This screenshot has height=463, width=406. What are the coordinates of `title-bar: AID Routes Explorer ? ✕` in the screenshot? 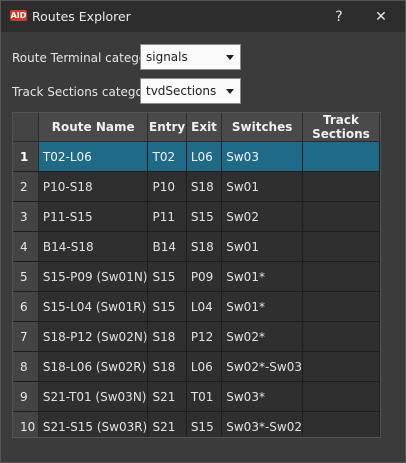 It's located at (203, 16).